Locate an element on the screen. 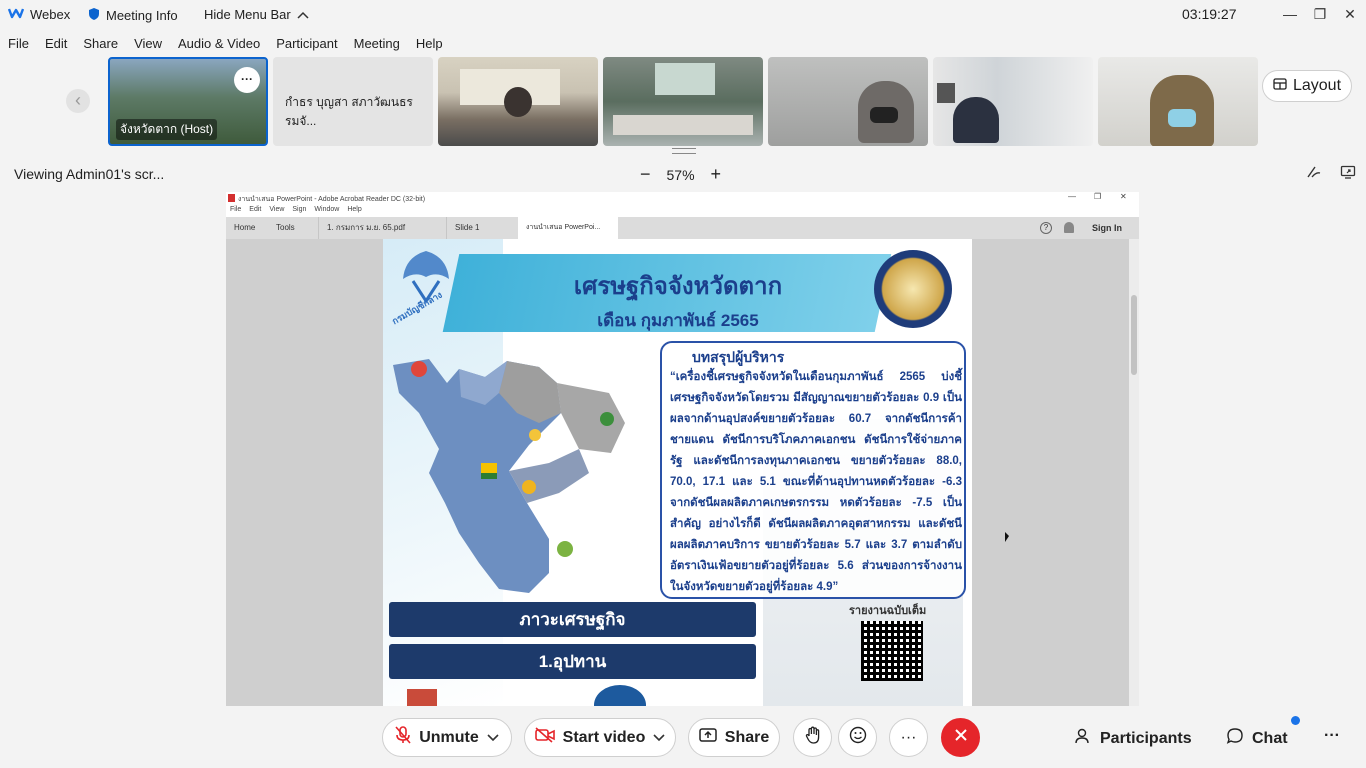 The width and height of the screenshot is (1366, 768). zoom-in-button: + is located at coordinates (716, 174).